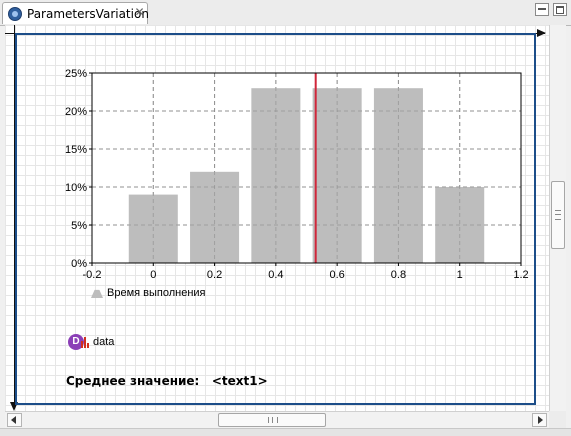 The width and height of the screenshot is (571, 436). Describe the element at coordinates (76, 112) in the screenshot. I see `y-tick-label: 20%` at that location.